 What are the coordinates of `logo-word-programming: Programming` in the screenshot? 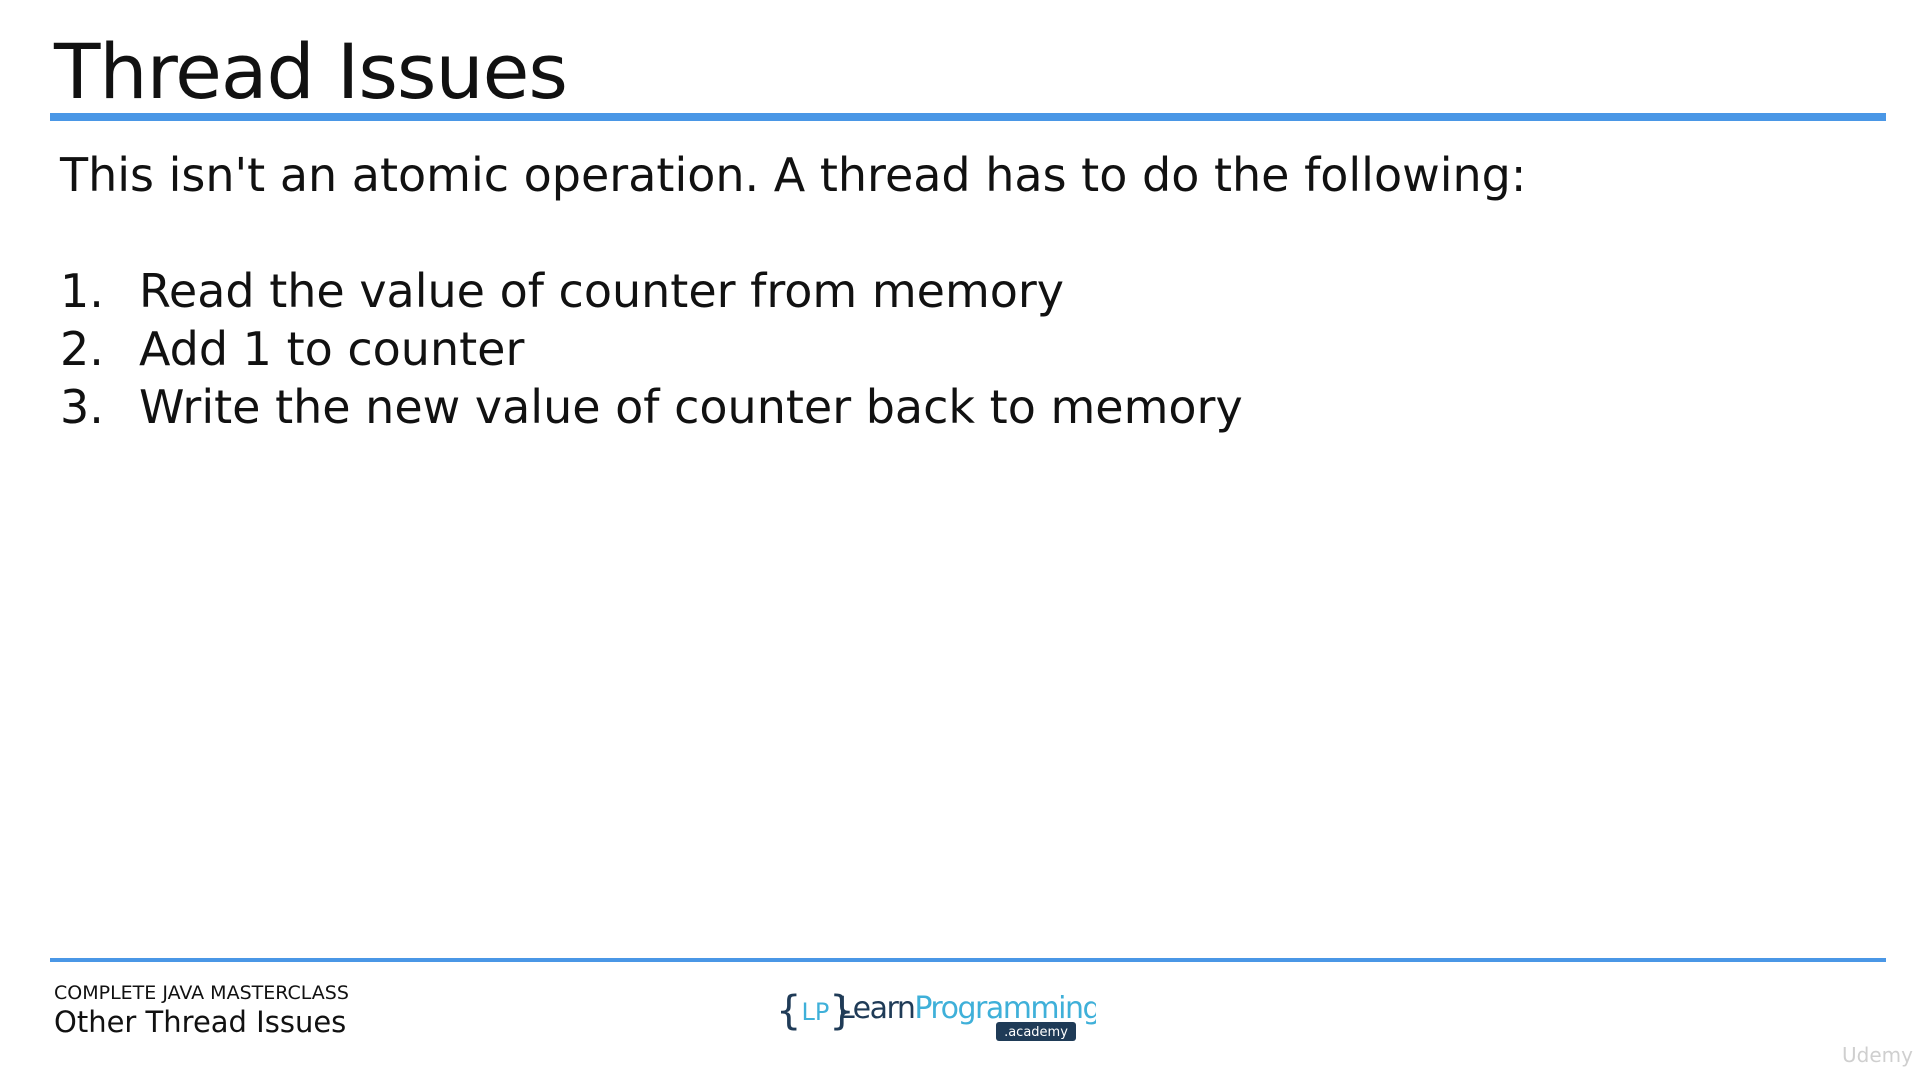 It's located at (1005, 1008).